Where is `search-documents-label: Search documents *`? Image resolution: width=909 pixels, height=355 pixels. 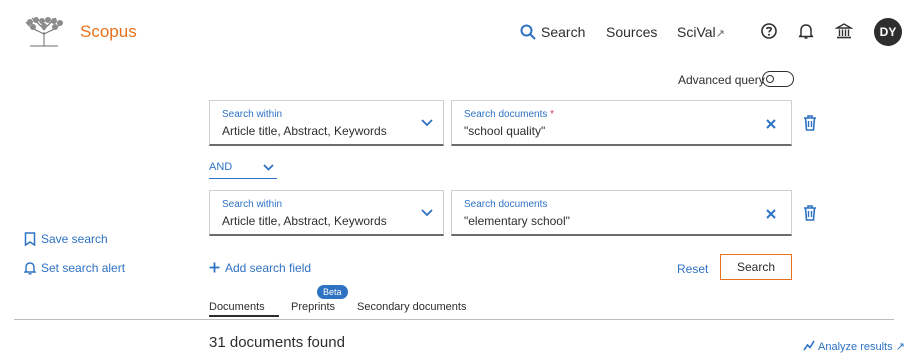 search-documents-label: Search documents * is located at coordinates (509, 114).